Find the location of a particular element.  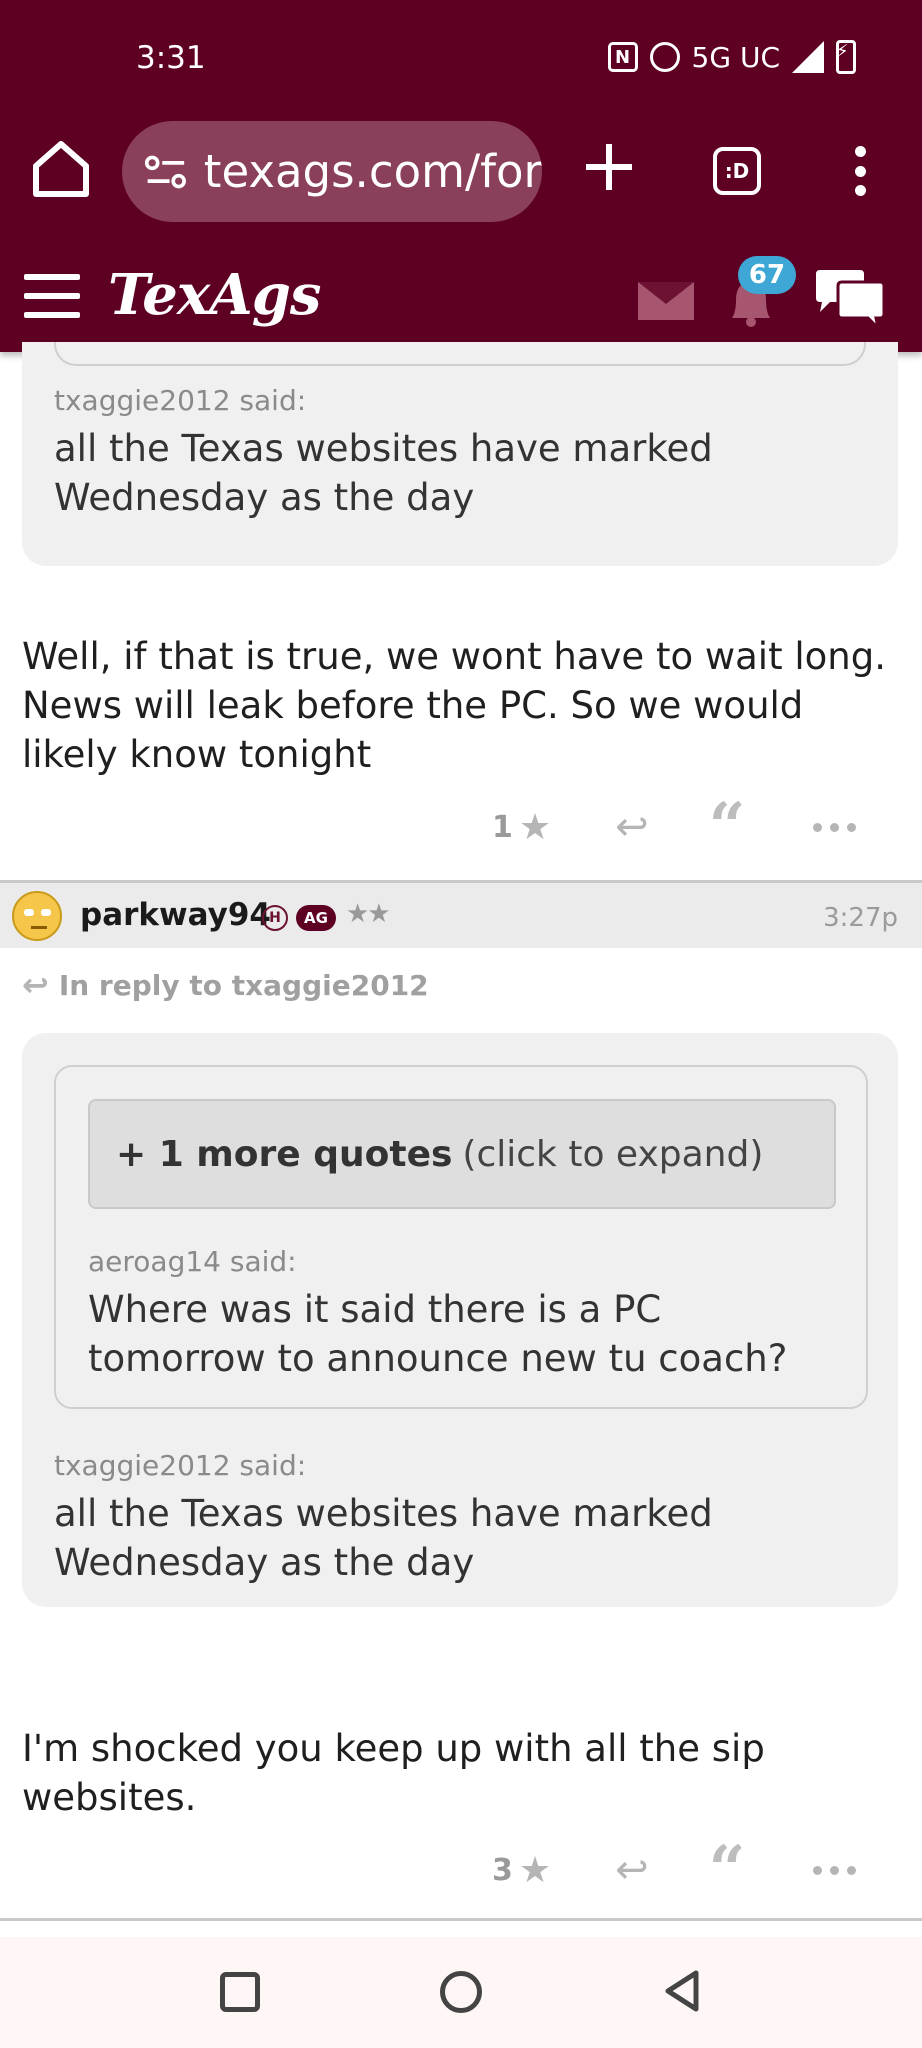

home-icon is located at coordinates (61, 169).